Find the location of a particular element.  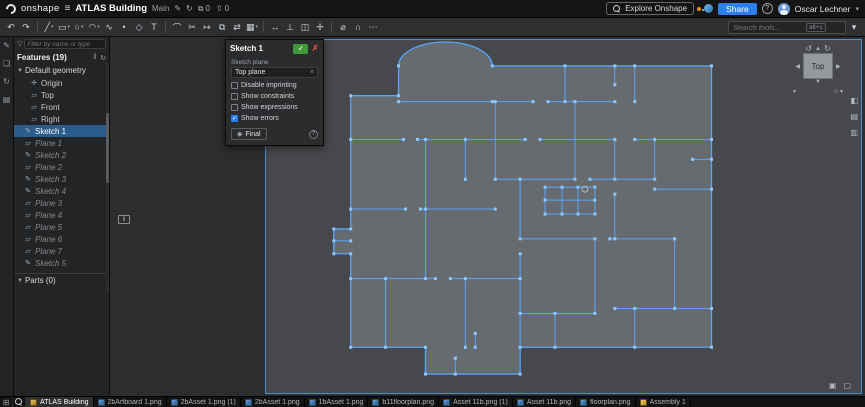

final-geometry-button: ◆ Final is located at coordinates (249, 134).